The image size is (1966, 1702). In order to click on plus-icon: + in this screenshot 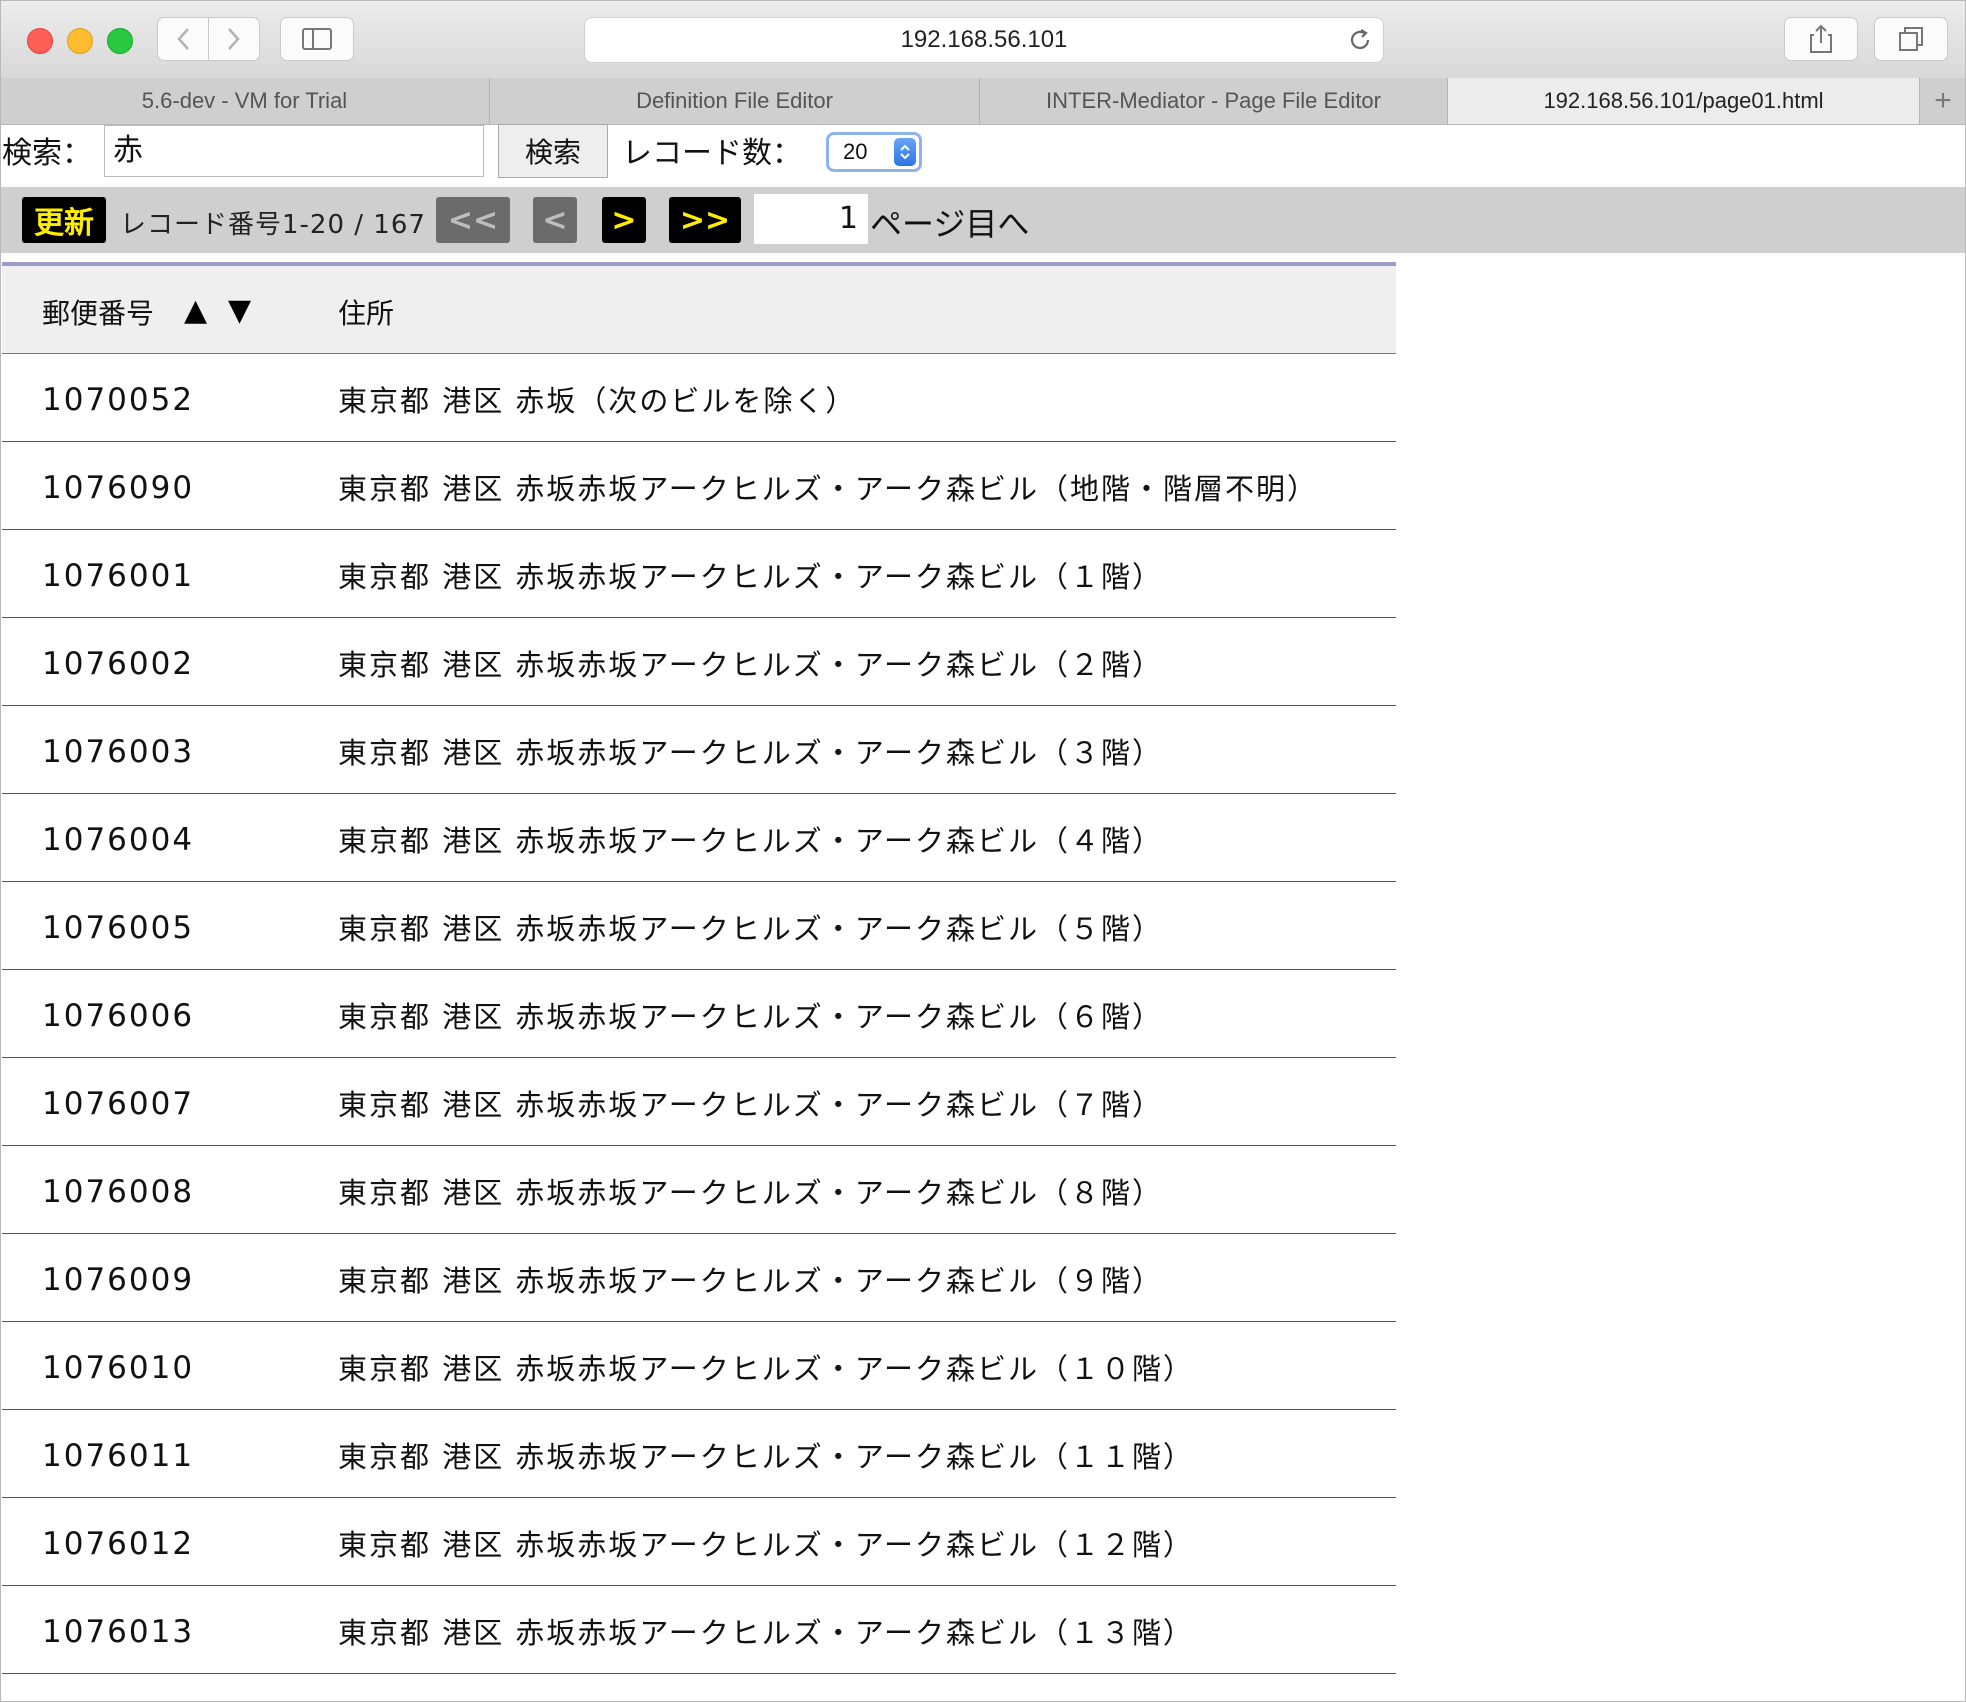, I will do `click(1943, 100)`.